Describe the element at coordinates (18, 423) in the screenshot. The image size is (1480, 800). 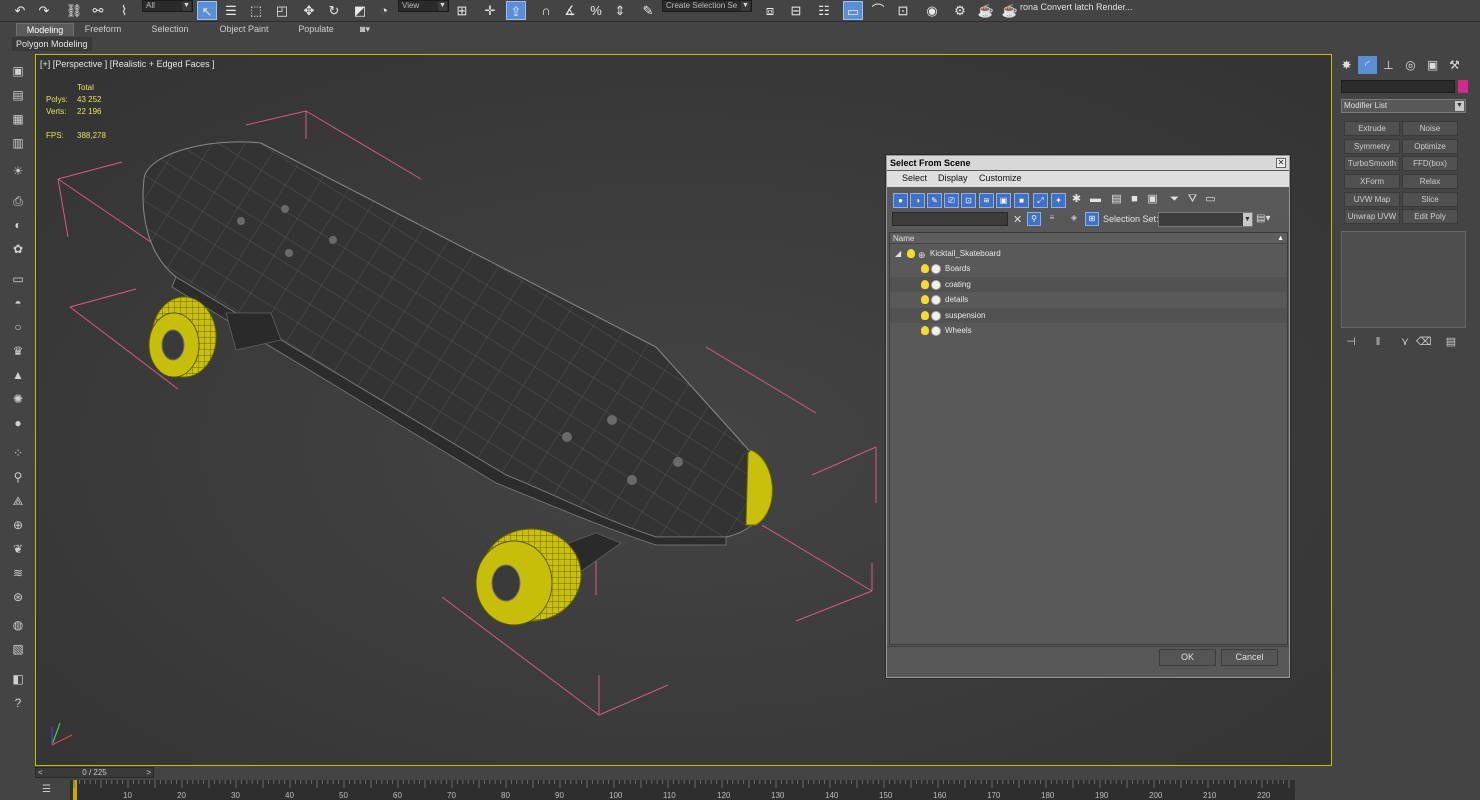
I see `disc-icon: ●` at that location.